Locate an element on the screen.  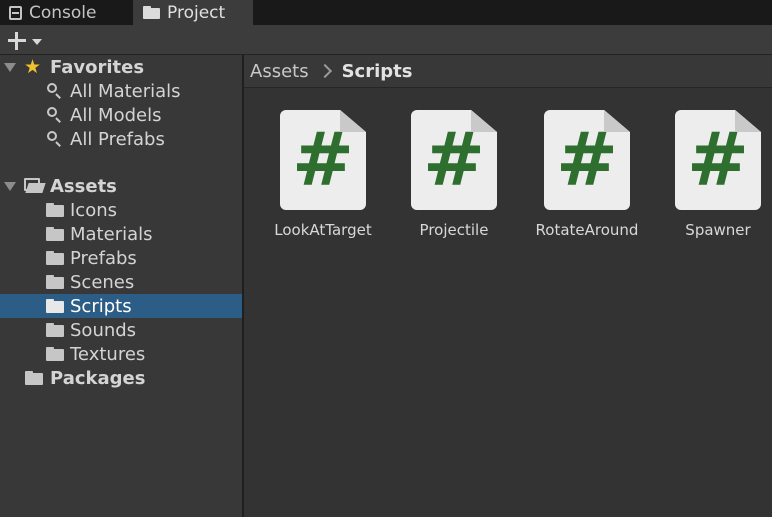
tree-item-label: Scenes is located at coordinates (102, 282).